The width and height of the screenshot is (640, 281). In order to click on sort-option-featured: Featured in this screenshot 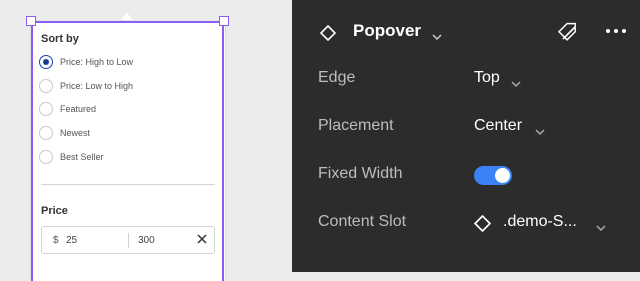, I will do `click(67, 109)`.